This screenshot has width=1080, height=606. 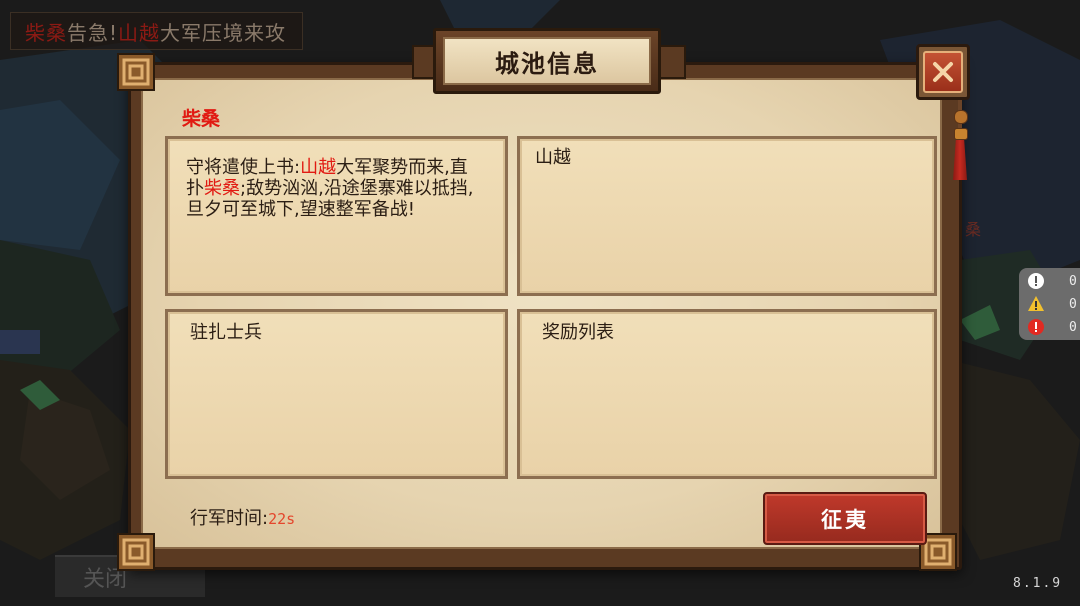 I want to click on city-alert-banner: 柴桑 告急! 山越 大军压境来攻, so click(x=157, y=31).